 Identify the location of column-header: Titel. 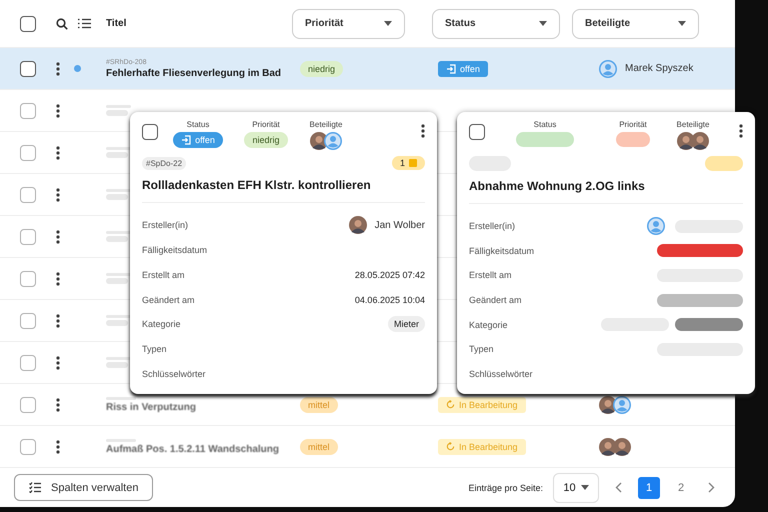
(116, 23).